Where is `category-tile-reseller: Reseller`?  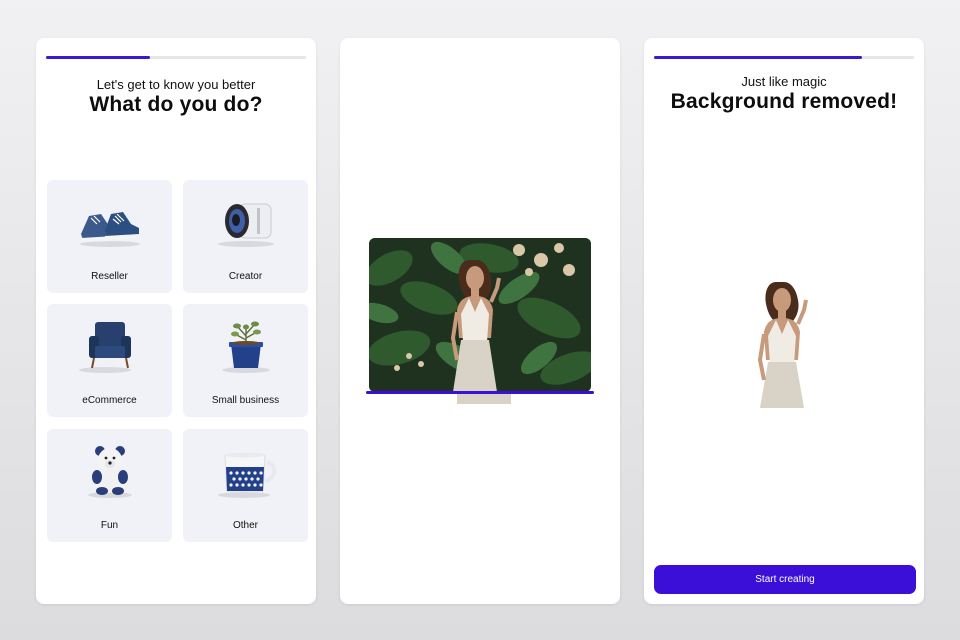
category-tile-reseller: Reseller is located at coordinates (109, 236).